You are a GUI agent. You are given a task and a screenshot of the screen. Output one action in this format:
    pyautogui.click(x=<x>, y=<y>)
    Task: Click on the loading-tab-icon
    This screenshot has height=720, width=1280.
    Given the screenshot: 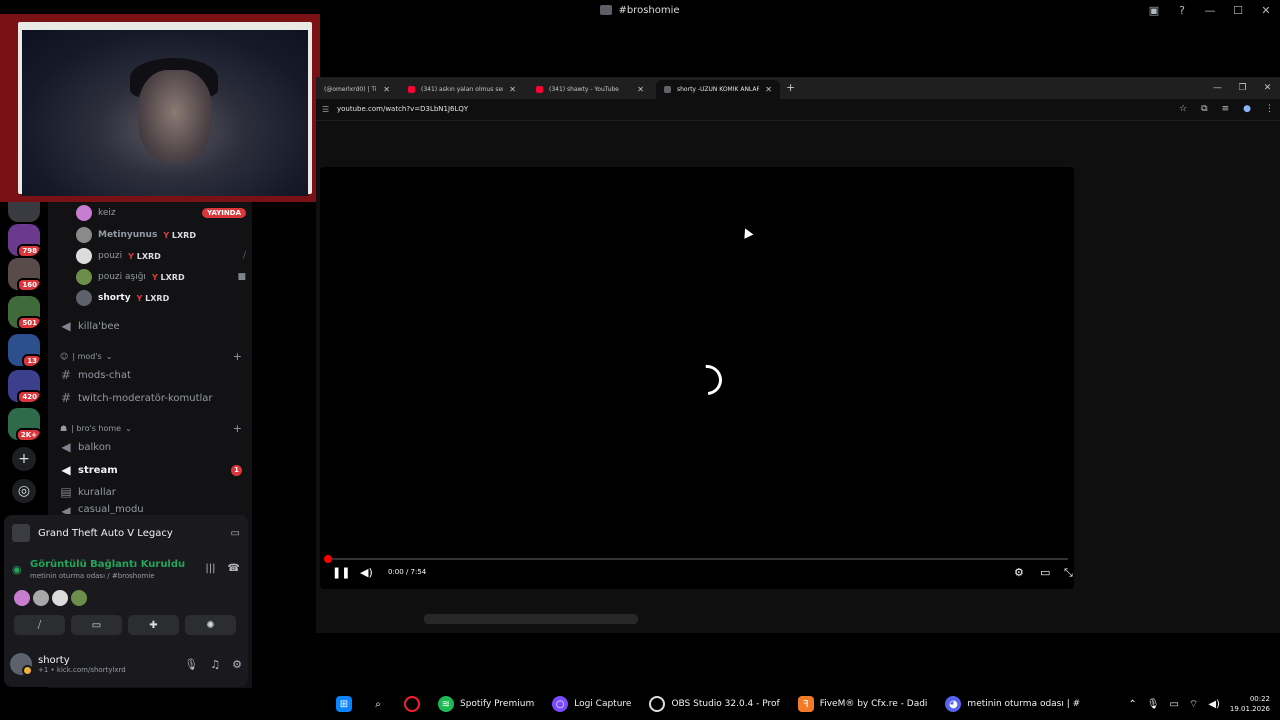 What is the action you would take?
    pyautogui.click(x=667, y=89)
    